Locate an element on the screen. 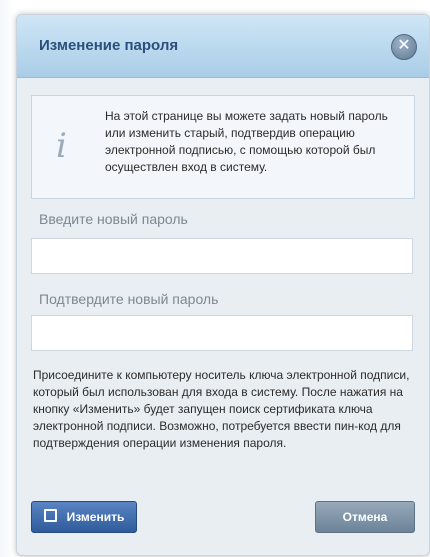 This screenshot has width=430, height=557. confirm-password-label: Подтвердите новый пароль is located at coordinates (129, 299).